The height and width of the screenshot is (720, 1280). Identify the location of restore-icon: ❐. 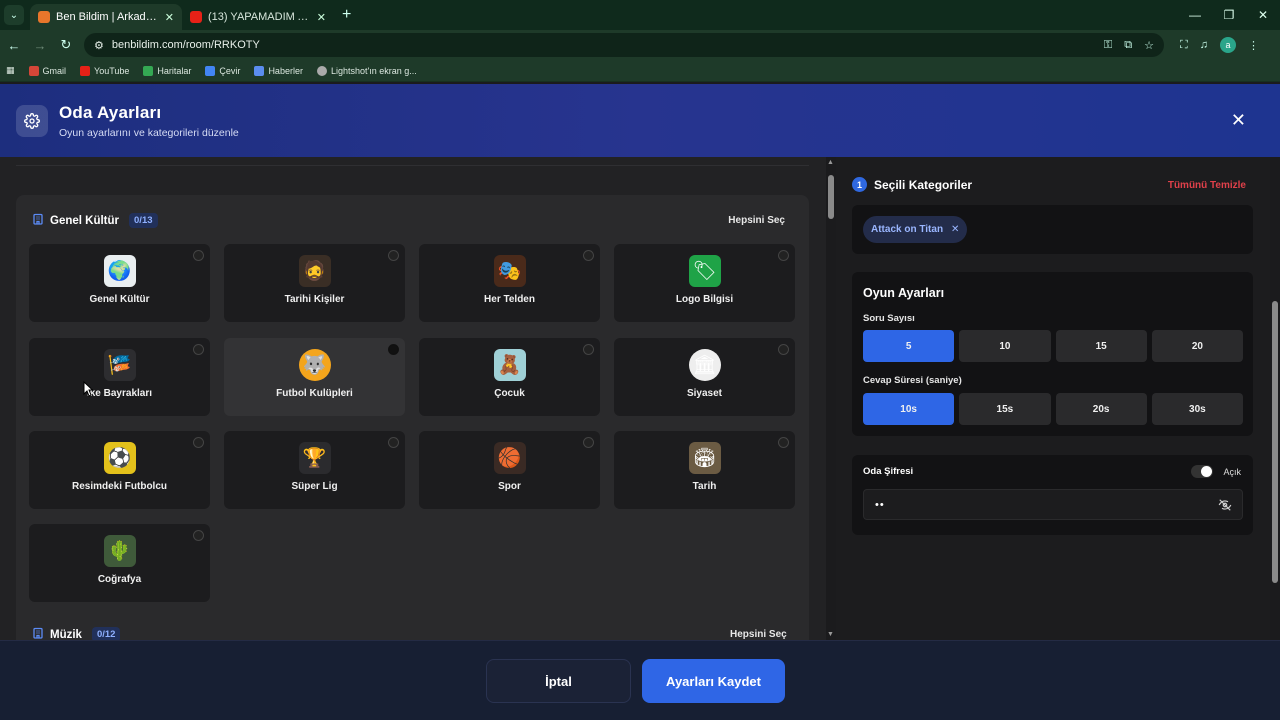
(1229, 15).